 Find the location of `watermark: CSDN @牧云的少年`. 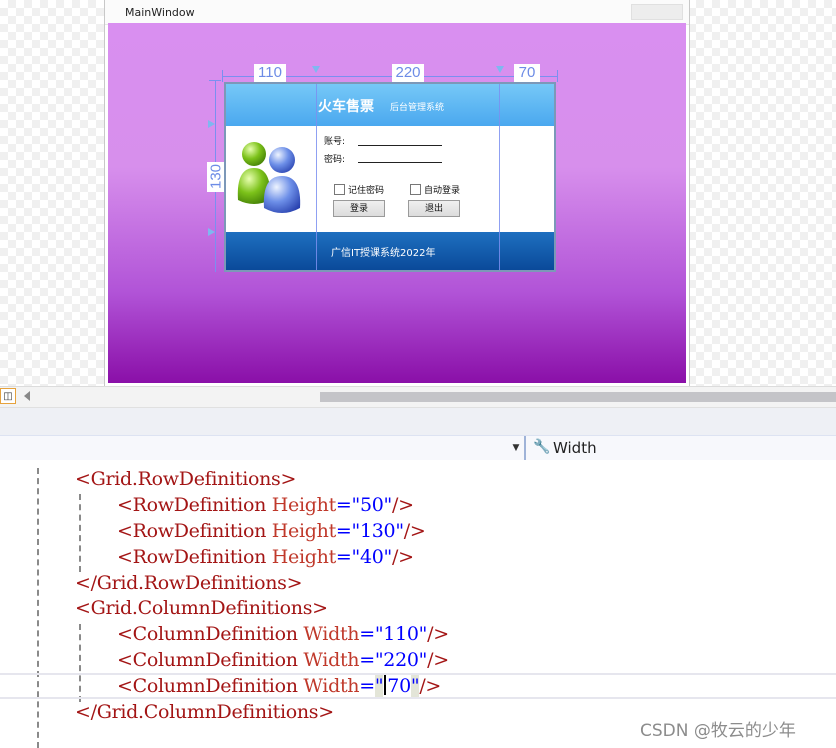

watermark: CSDN @牧云的少年 is located at coordinates (718, 731).